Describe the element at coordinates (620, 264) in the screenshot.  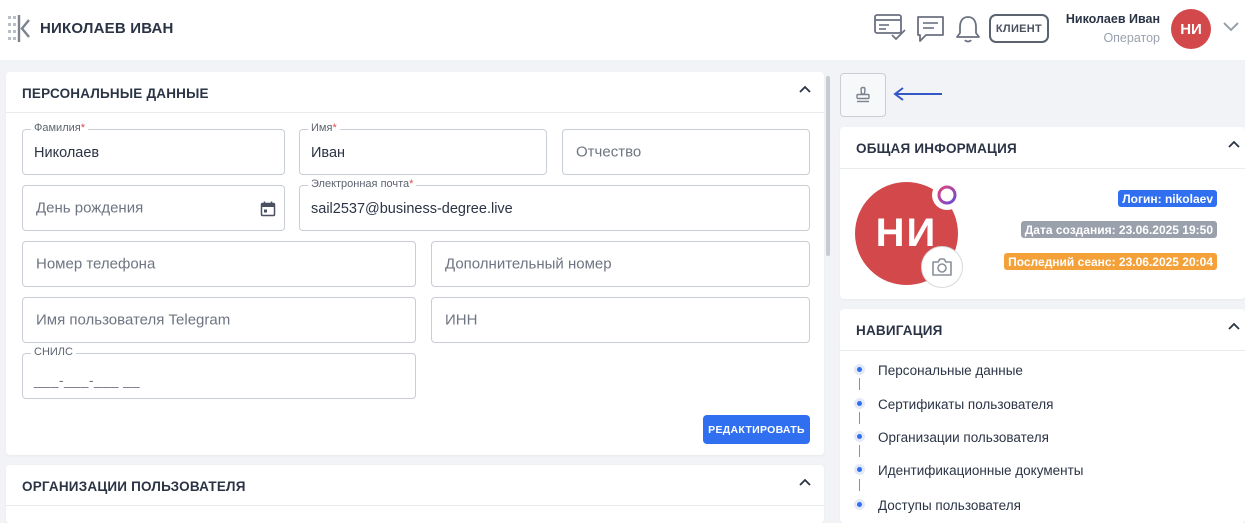
I see `extra-phone-field: Дополнительный номер` at that location.